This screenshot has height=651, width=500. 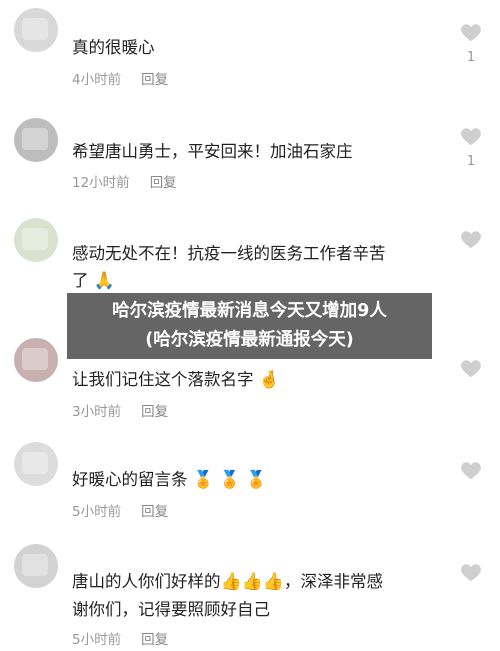 What do you see at coordinates (212, 151) in the screenshot?
I see `comment-text: 希望唐山勇士，平安回来！加油石家庄` at bounding box center [212, 151].